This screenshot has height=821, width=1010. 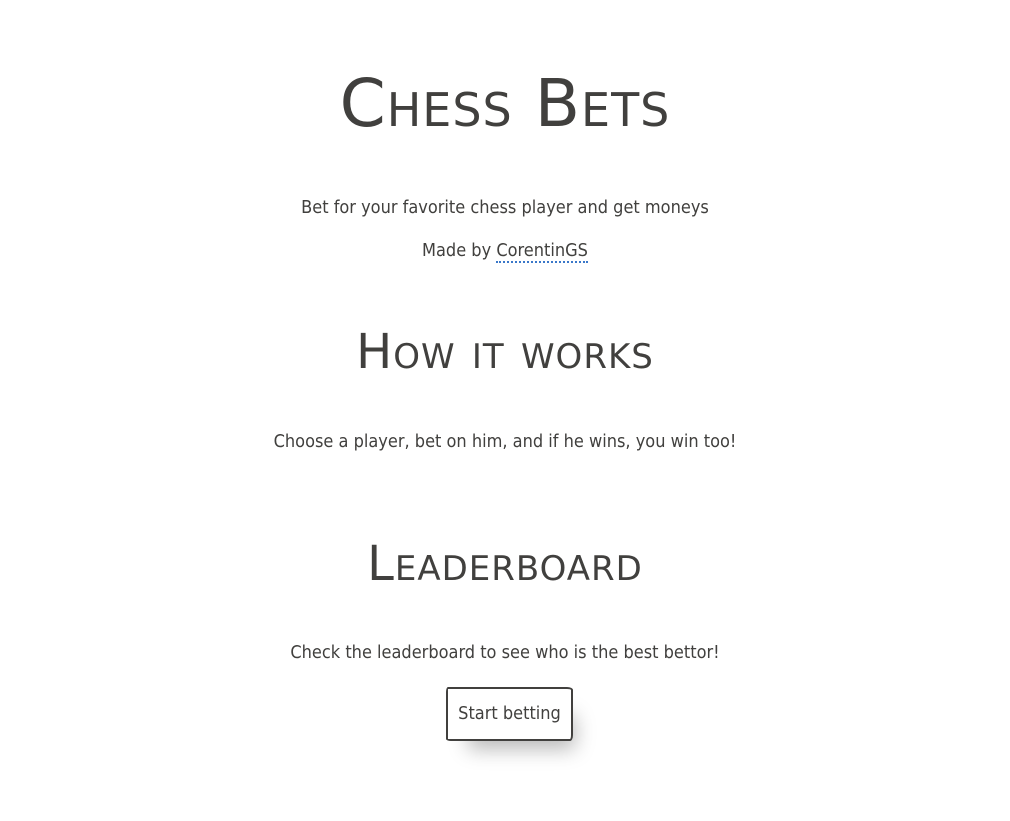 I want to click on credit-line: Made by CorentinGS, so click(x=505, y=251).